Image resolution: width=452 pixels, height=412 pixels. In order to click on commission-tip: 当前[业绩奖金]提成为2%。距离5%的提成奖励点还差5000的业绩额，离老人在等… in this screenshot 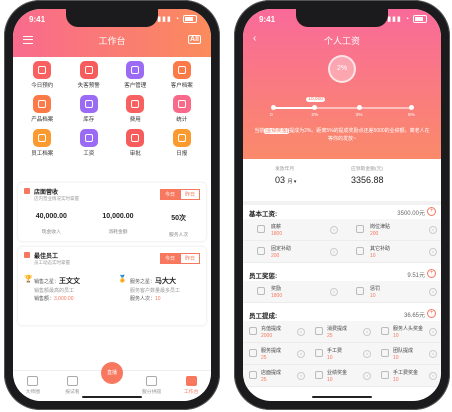, I will do `click(342, 135)`.